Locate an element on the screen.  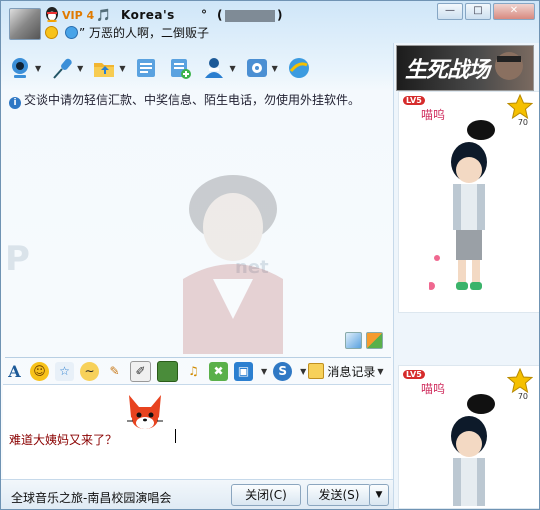
background-watermark: P is located at coordinates (17, 259).